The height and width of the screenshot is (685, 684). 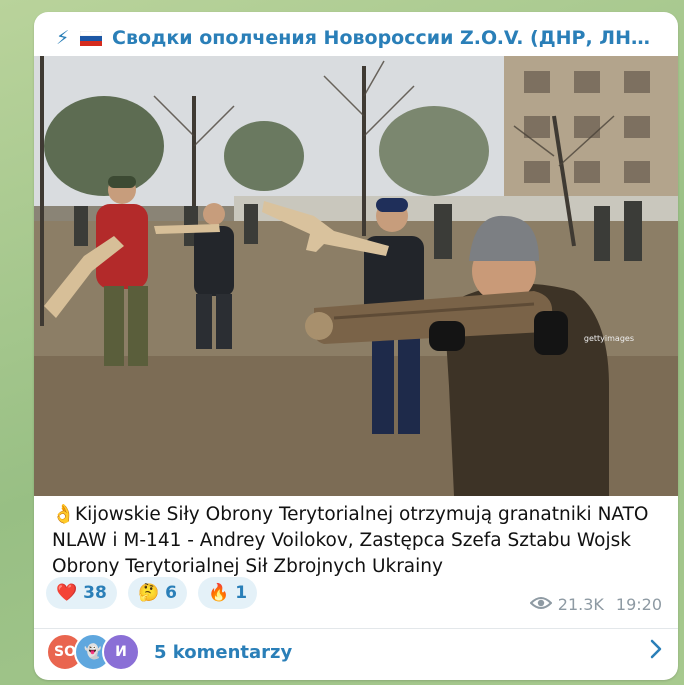 I want to click on ok-hand-emoji: 👌, so click(x=64, y=514).